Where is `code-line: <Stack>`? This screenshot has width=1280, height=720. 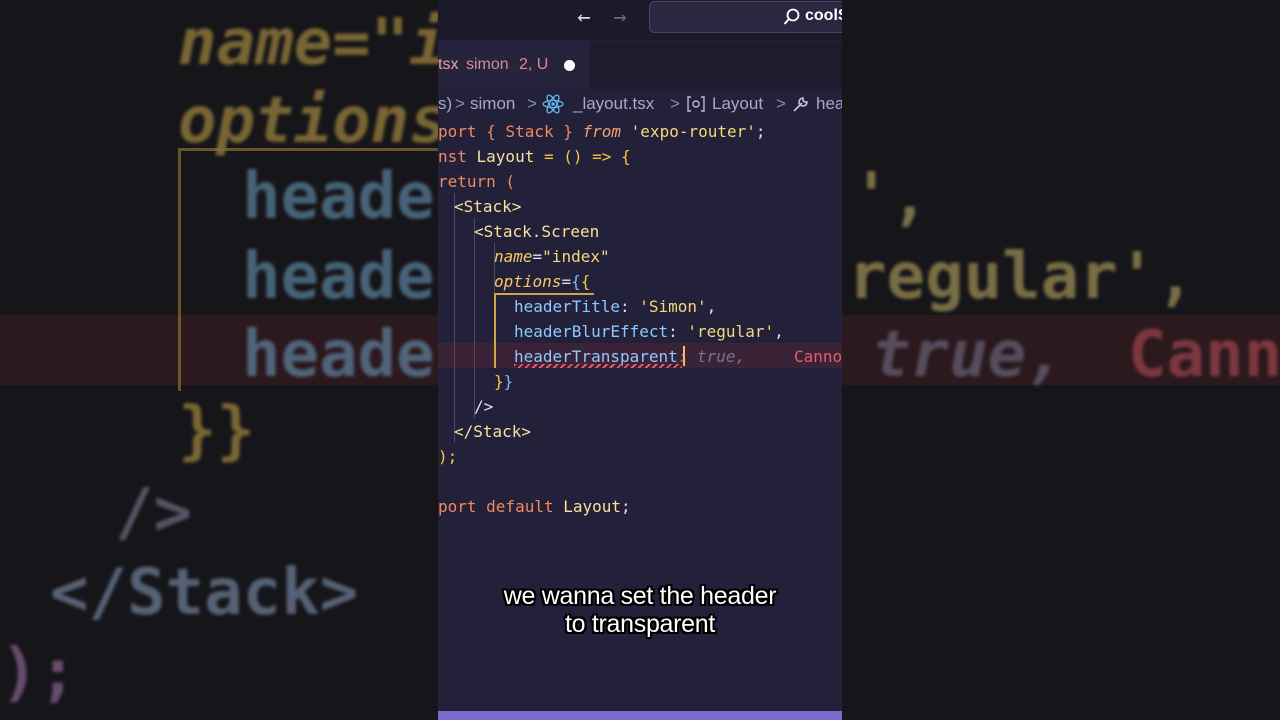
code-line: <Stack> is located at coordinates (488, 206).